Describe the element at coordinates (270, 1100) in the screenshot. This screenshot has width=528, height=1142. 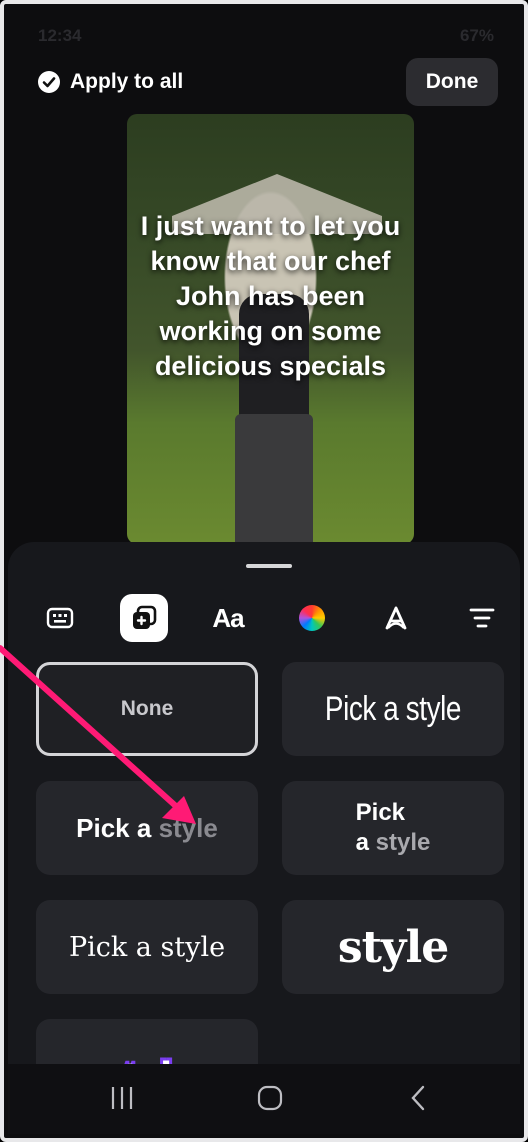
I see `home-icon` at that location.